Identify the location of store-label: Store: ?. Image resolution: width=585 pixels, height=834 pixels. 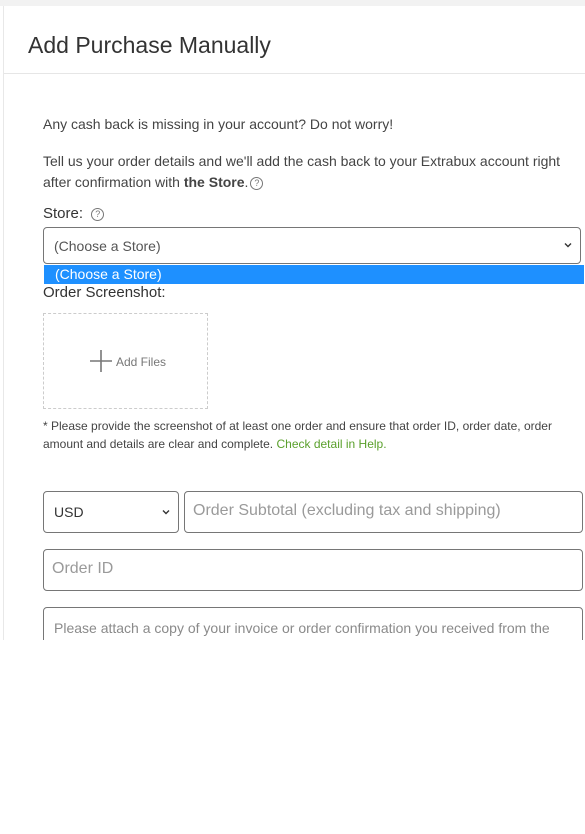
(74, 213).